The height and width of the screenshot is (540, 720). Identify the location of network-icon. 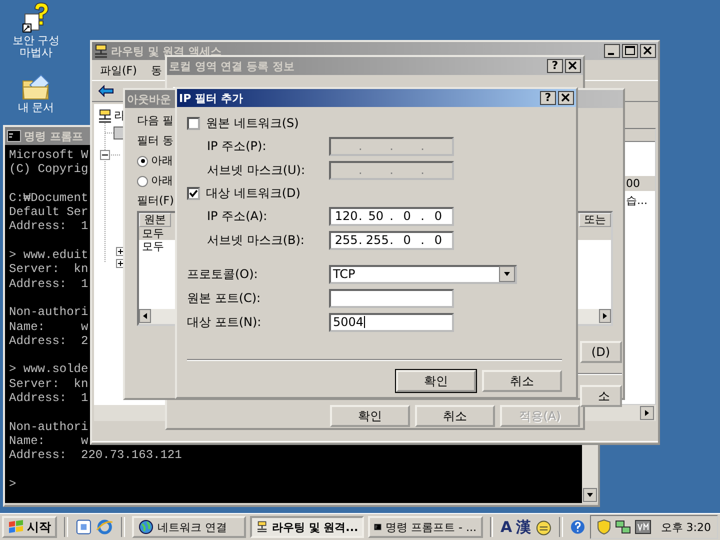
(622, 527).